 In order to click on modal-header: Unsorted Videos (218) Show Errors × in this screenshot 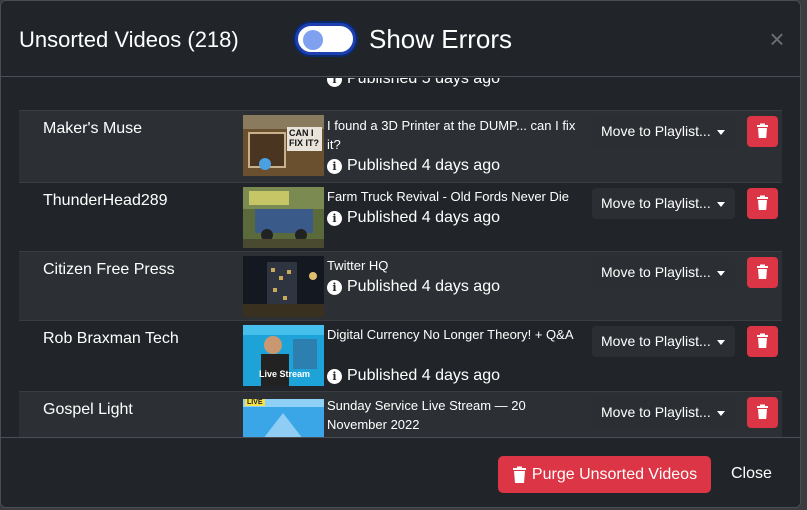, I will do `click(400, 39)`.